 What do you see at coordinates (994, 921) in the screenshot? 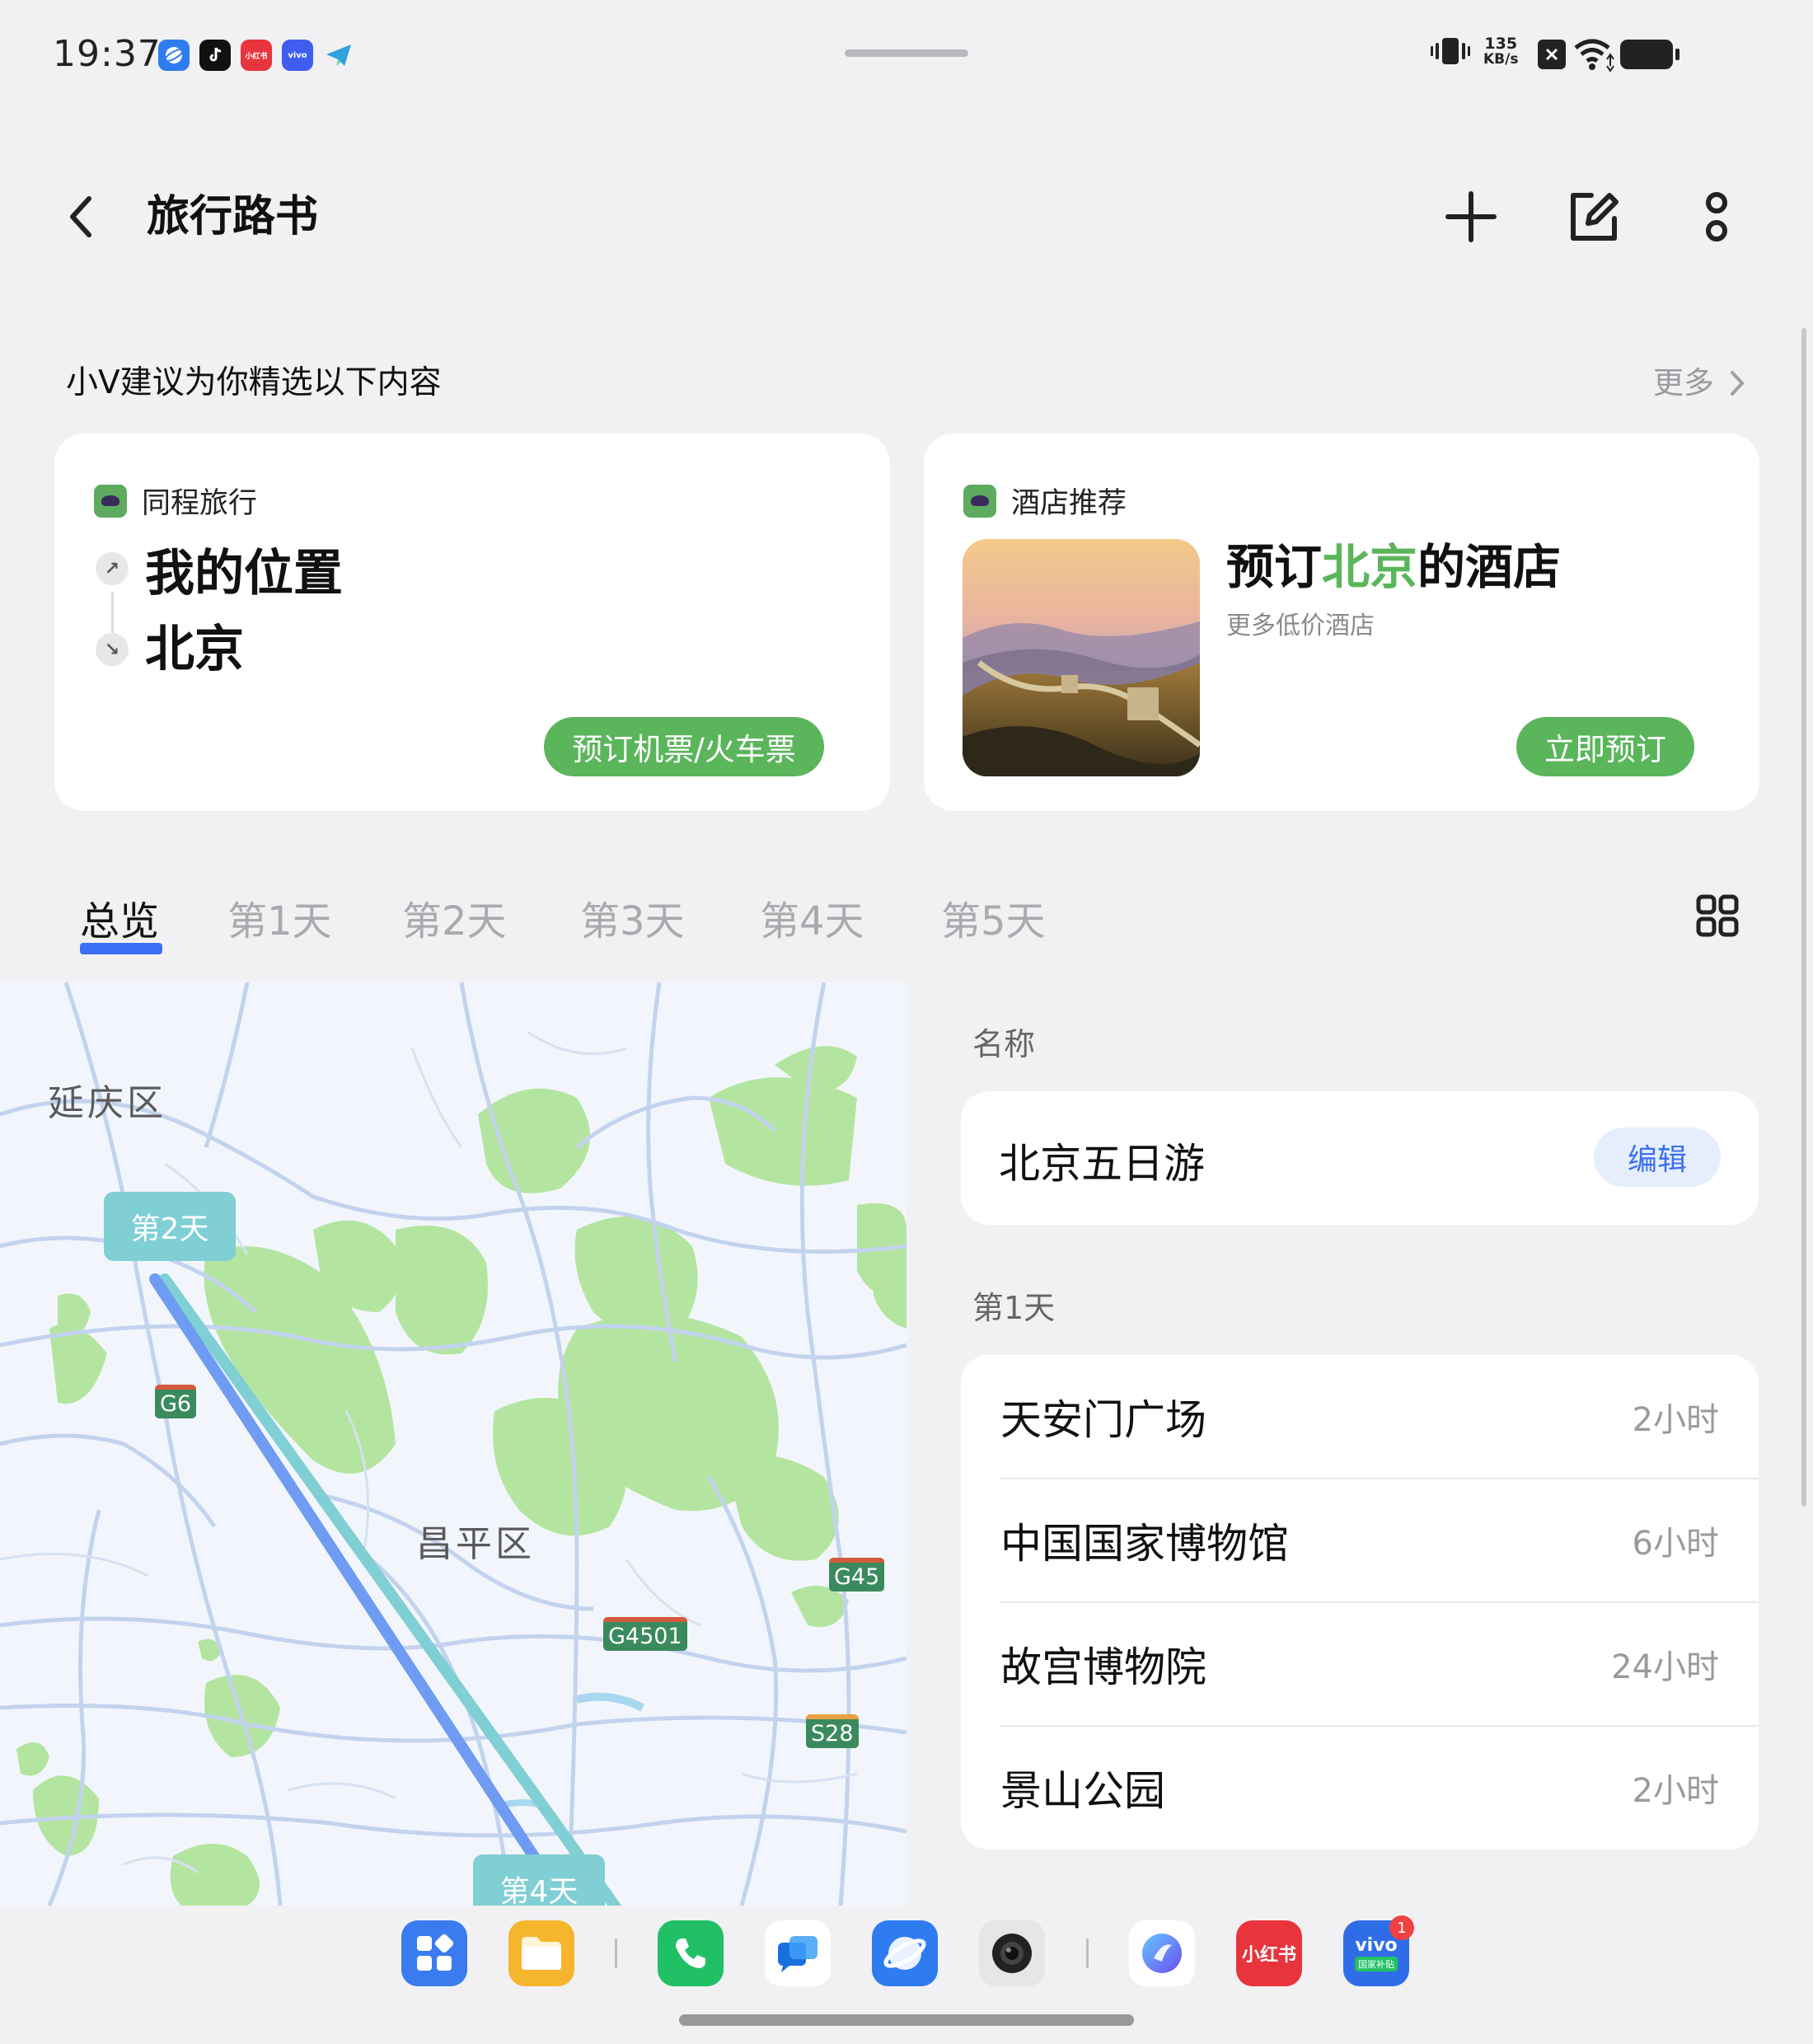
I see `tab-day-5: 第5天` at bounding box center [994, 921].